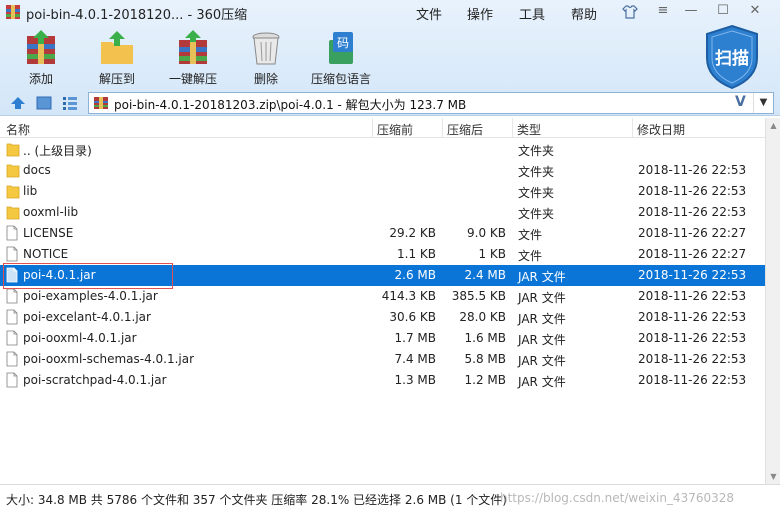 The height and width of the screenshot is (512, 780). Describe the element at coordinates (773, 125) in the screenshot. I see `scroll-up-icon: ▲` at that location.